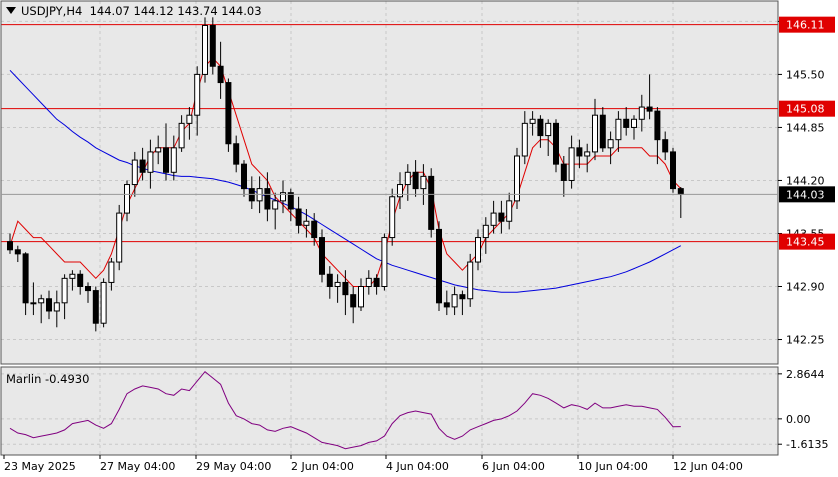  I want to click on price-tick-label: 142.25, so click(805, 340).